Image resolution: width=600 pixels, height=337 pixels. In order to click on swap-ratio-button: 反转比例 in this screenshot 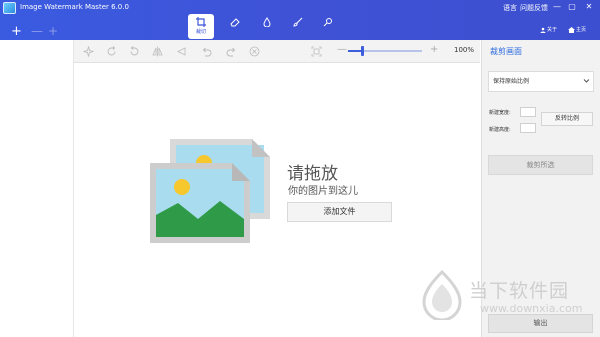, I will do `click(567, 119)`.